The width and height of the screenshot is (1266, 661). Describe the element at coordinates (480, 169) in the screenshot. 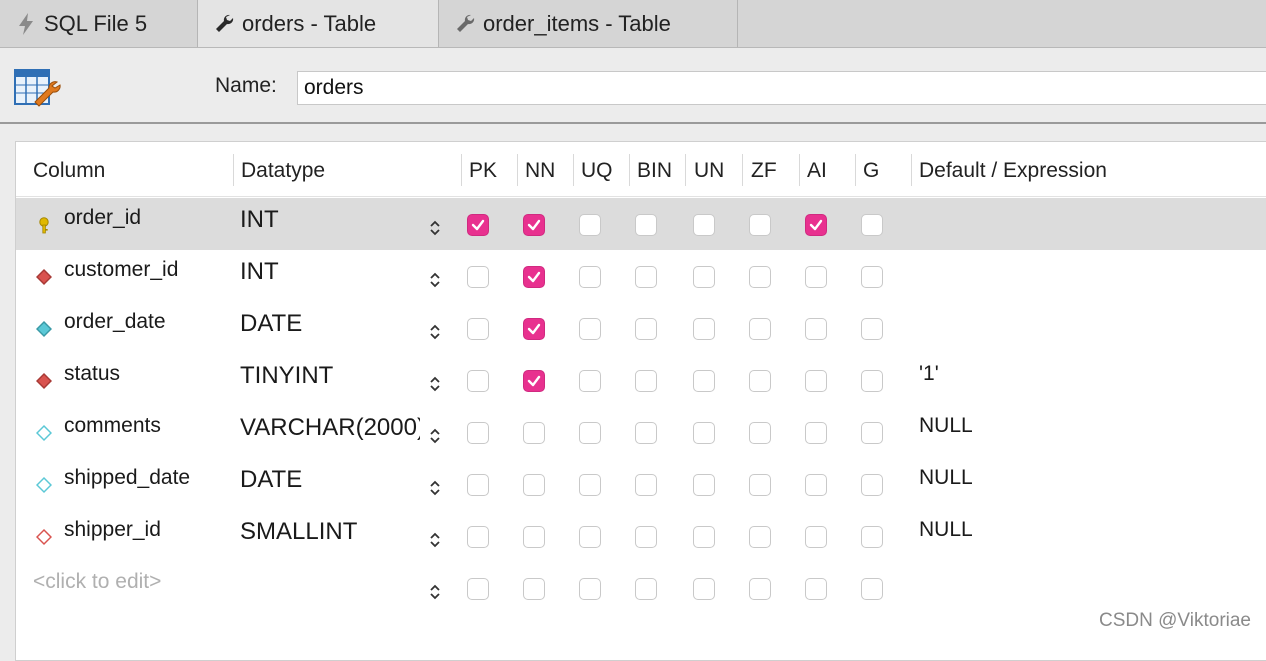

I see `header-pk: PK` at that location.